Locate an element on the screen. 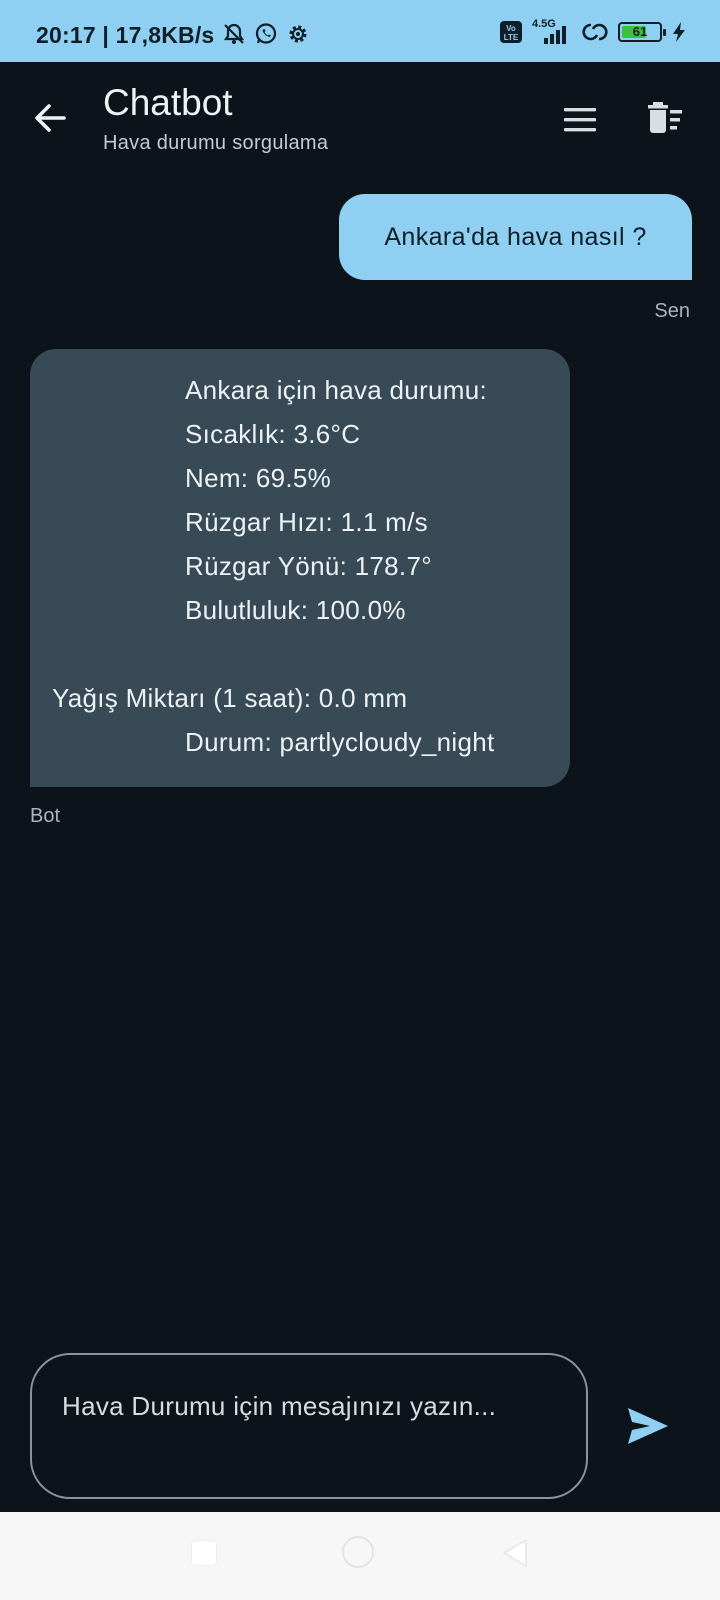  battery-level: 61 is located at coordinates (640, 31).